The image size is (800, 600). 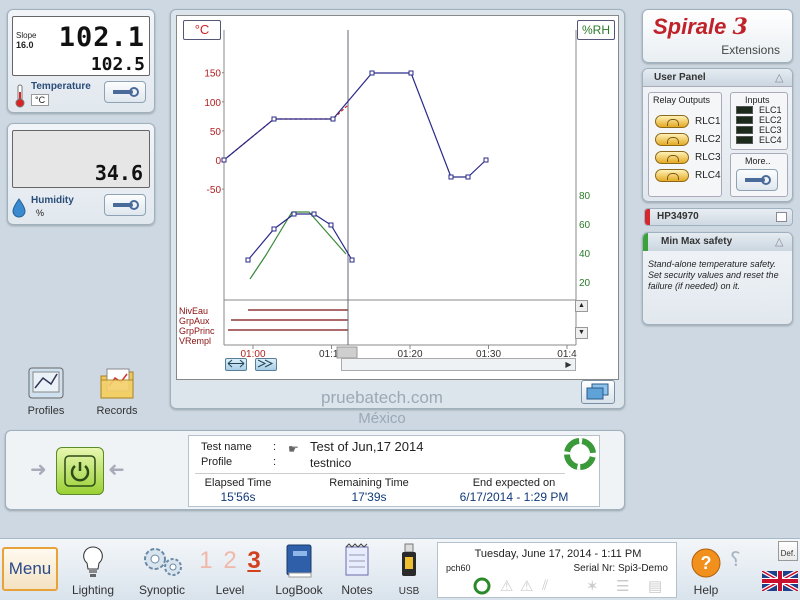 I want to click on elapsed-value: 15'56s, so click(x=238, y=497).